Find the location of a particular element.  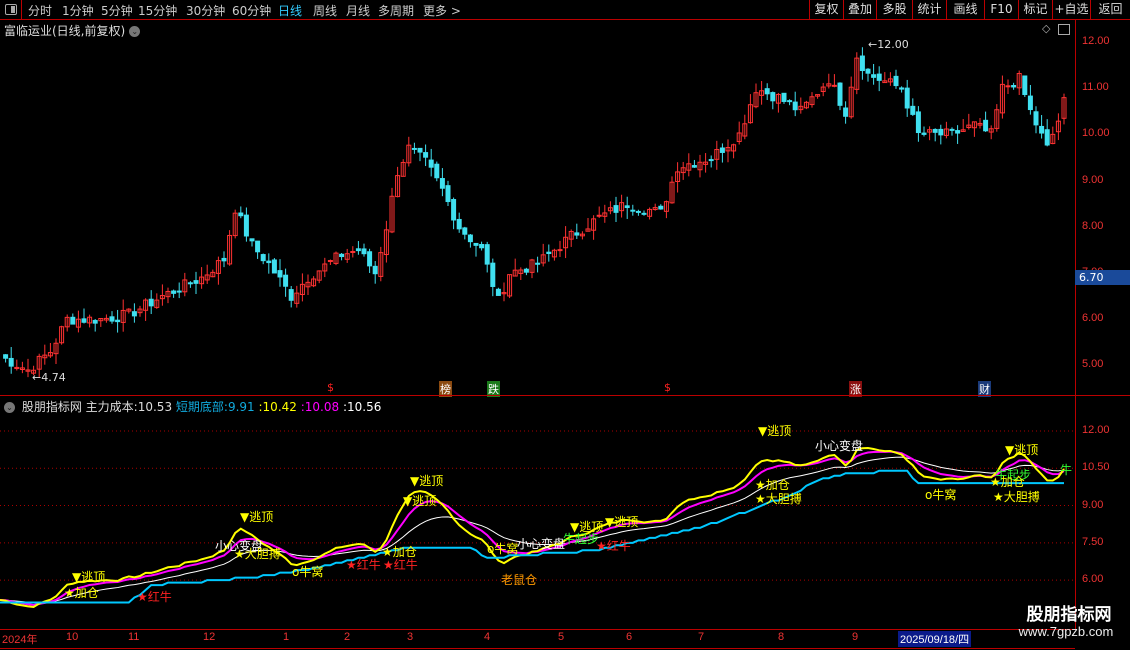

date-label: 10 is located at coordinates (72, 637).